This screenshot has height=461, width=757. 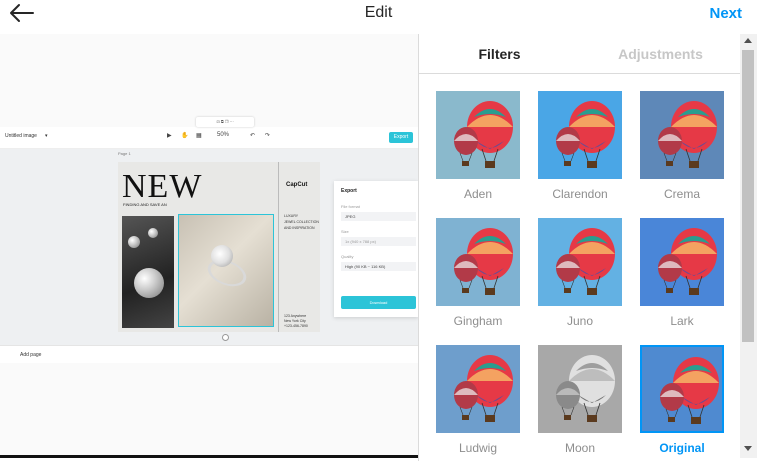 I want to click on editor-toolbar: Untitled image ▾ ▶ ✋ ▦ 50% ↶ ↷ Export, so click(x=209, y=138).